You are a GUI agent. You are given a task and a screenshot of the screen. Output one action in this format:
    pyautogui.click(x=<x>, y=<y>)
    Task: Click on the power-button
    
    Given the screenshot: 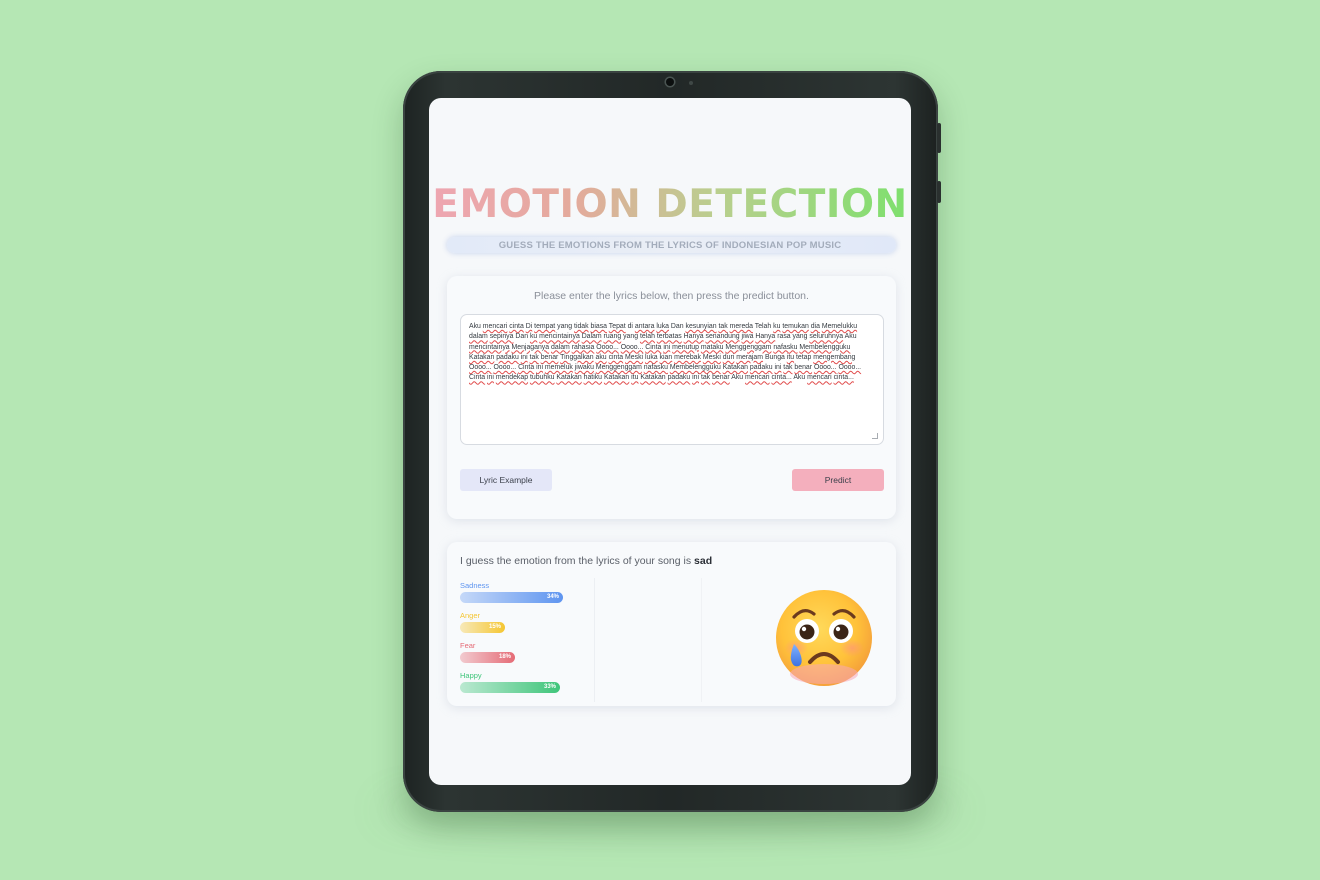 What is the action you would take?
    pyautogui.click(x=939, y=138)
    